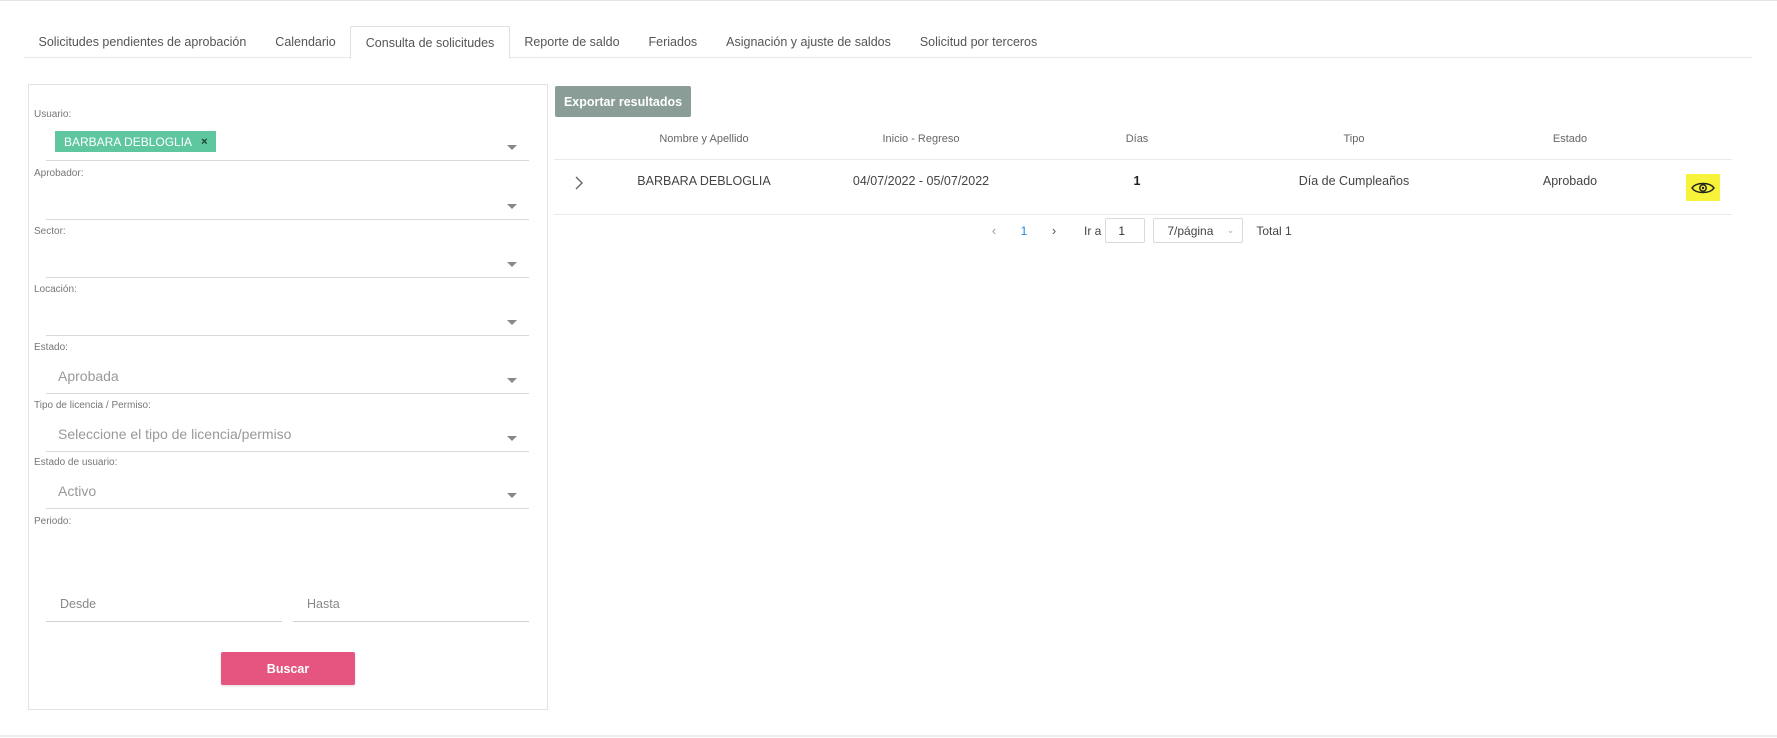 The height and width of the screenshot is (738, 1777). I want to click on aprobador-select, so click(287, 201).